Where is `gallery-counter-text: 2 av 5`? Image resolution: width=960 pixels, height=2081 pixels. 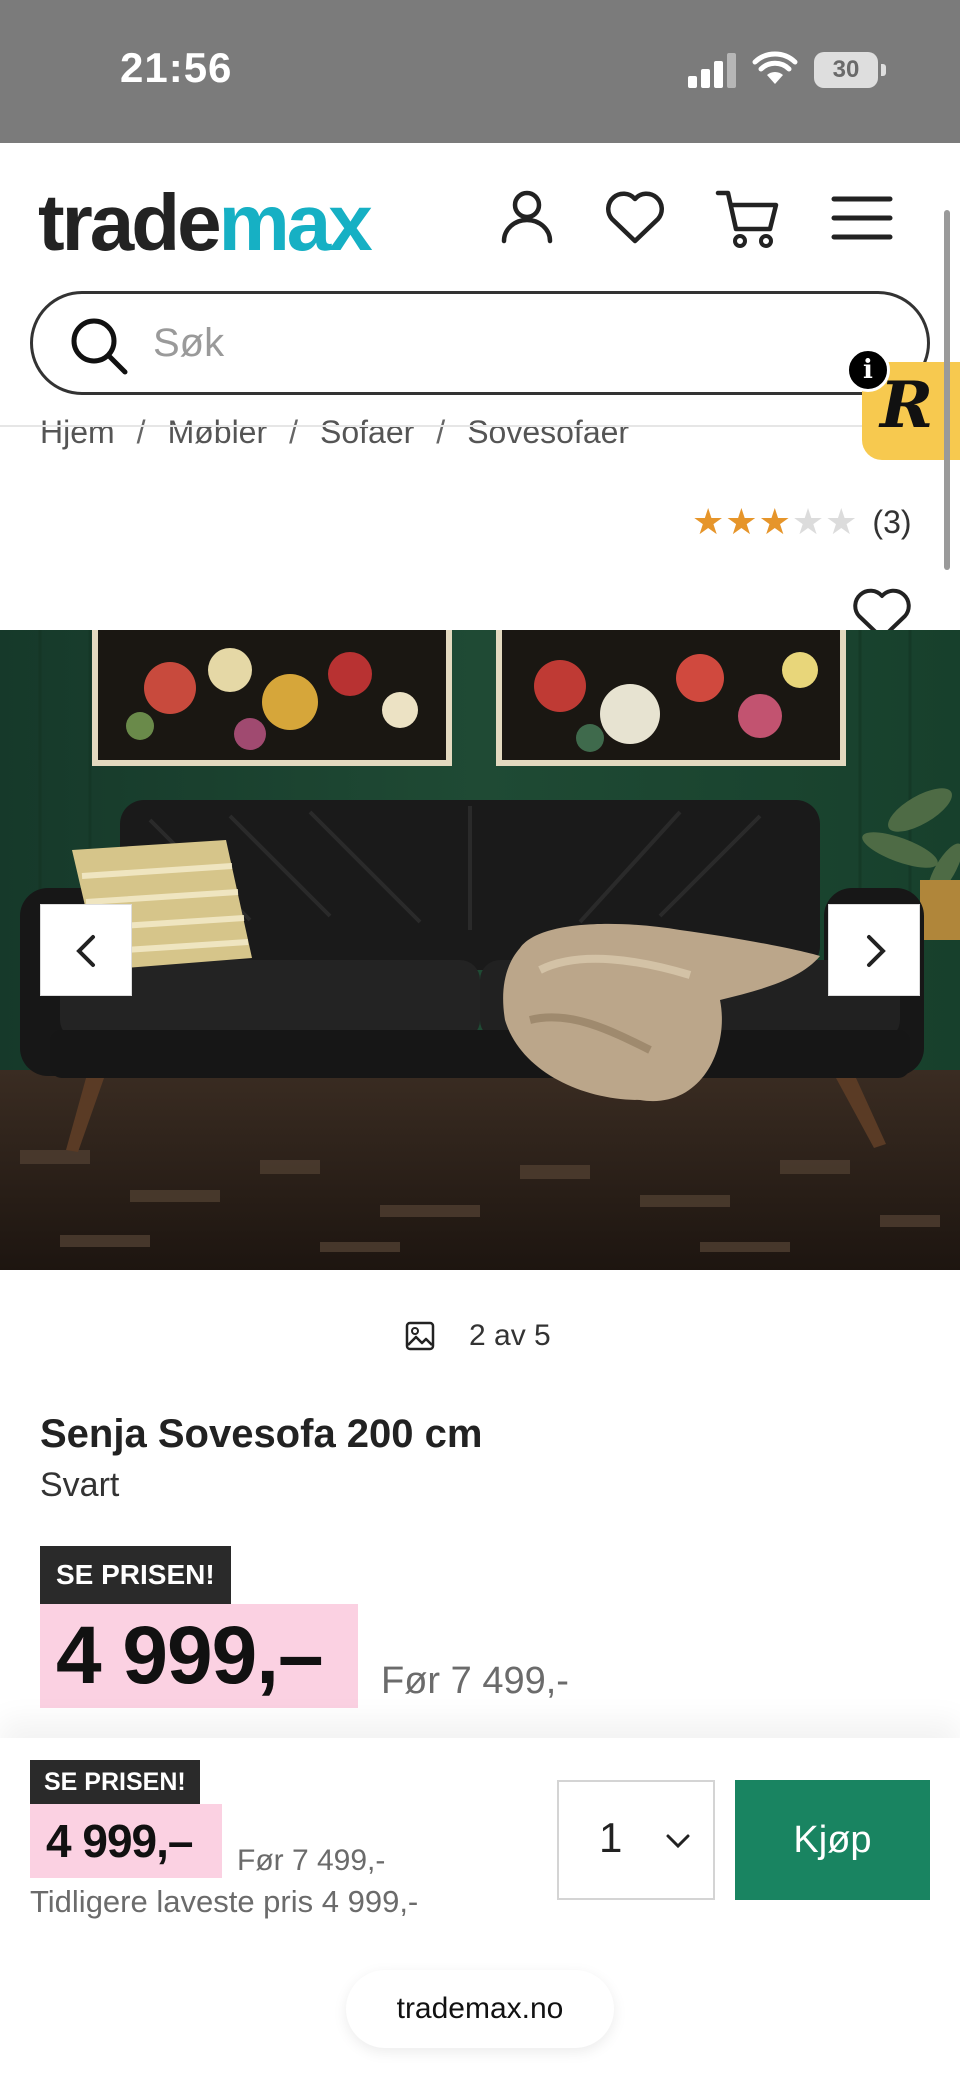
gallery-counter-text: 2 av 5 is located at coordinates (510, 1335).